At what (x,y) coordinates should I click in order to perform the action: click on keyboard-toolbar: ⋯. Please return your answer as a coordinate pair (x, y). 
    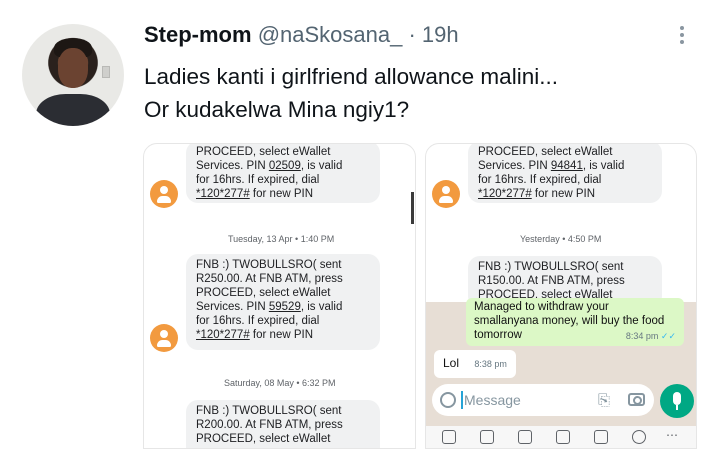
    Looking at the image, I should click on (561, 437).